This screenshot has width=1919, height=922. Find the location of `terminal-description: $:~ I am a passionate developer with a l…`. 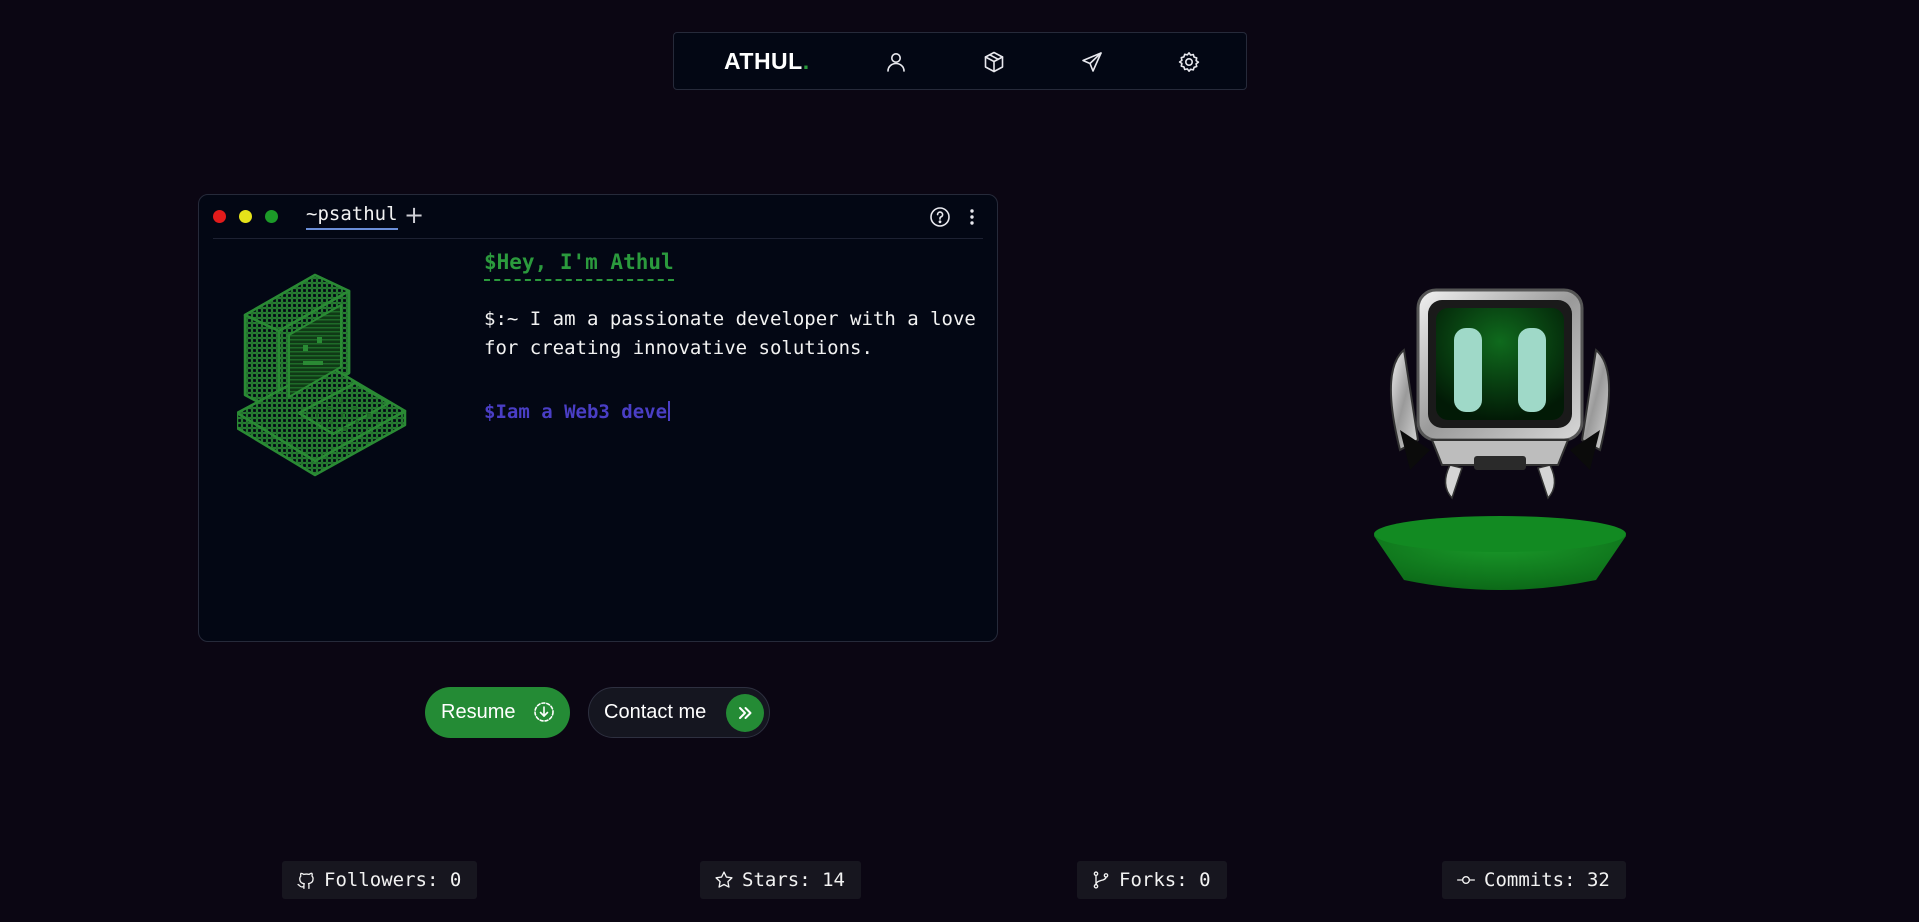

terminal-description: $:~ I am a passionate developer with a l… is located at coordinates (730, 333).